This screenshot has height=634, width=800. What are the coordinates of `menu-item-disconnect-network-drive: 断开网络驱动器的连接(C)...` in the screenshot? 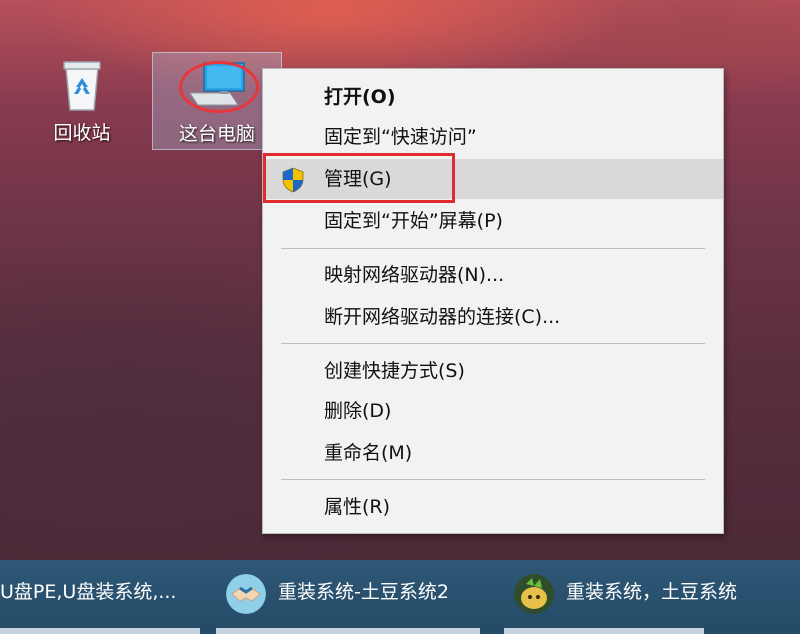 It's located at (493, 317).